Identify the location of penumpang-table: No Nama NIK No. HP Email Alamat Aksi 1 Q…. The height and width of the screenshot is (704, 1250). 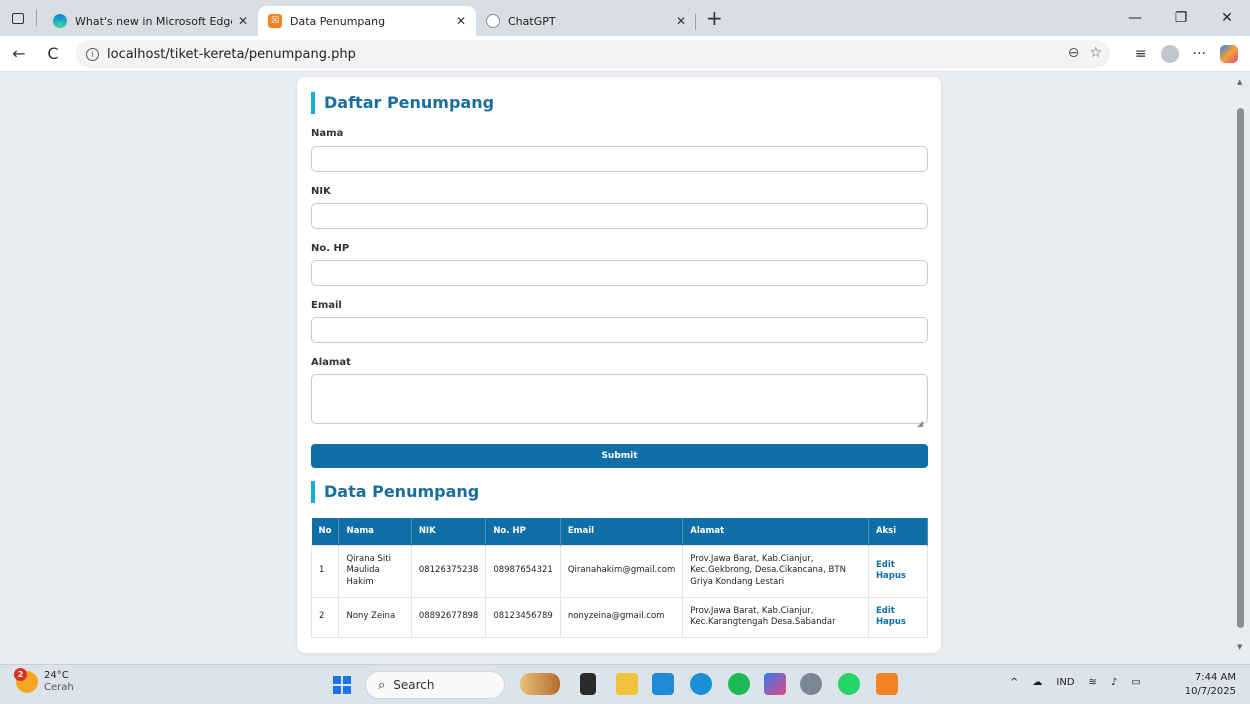
(619, 578).